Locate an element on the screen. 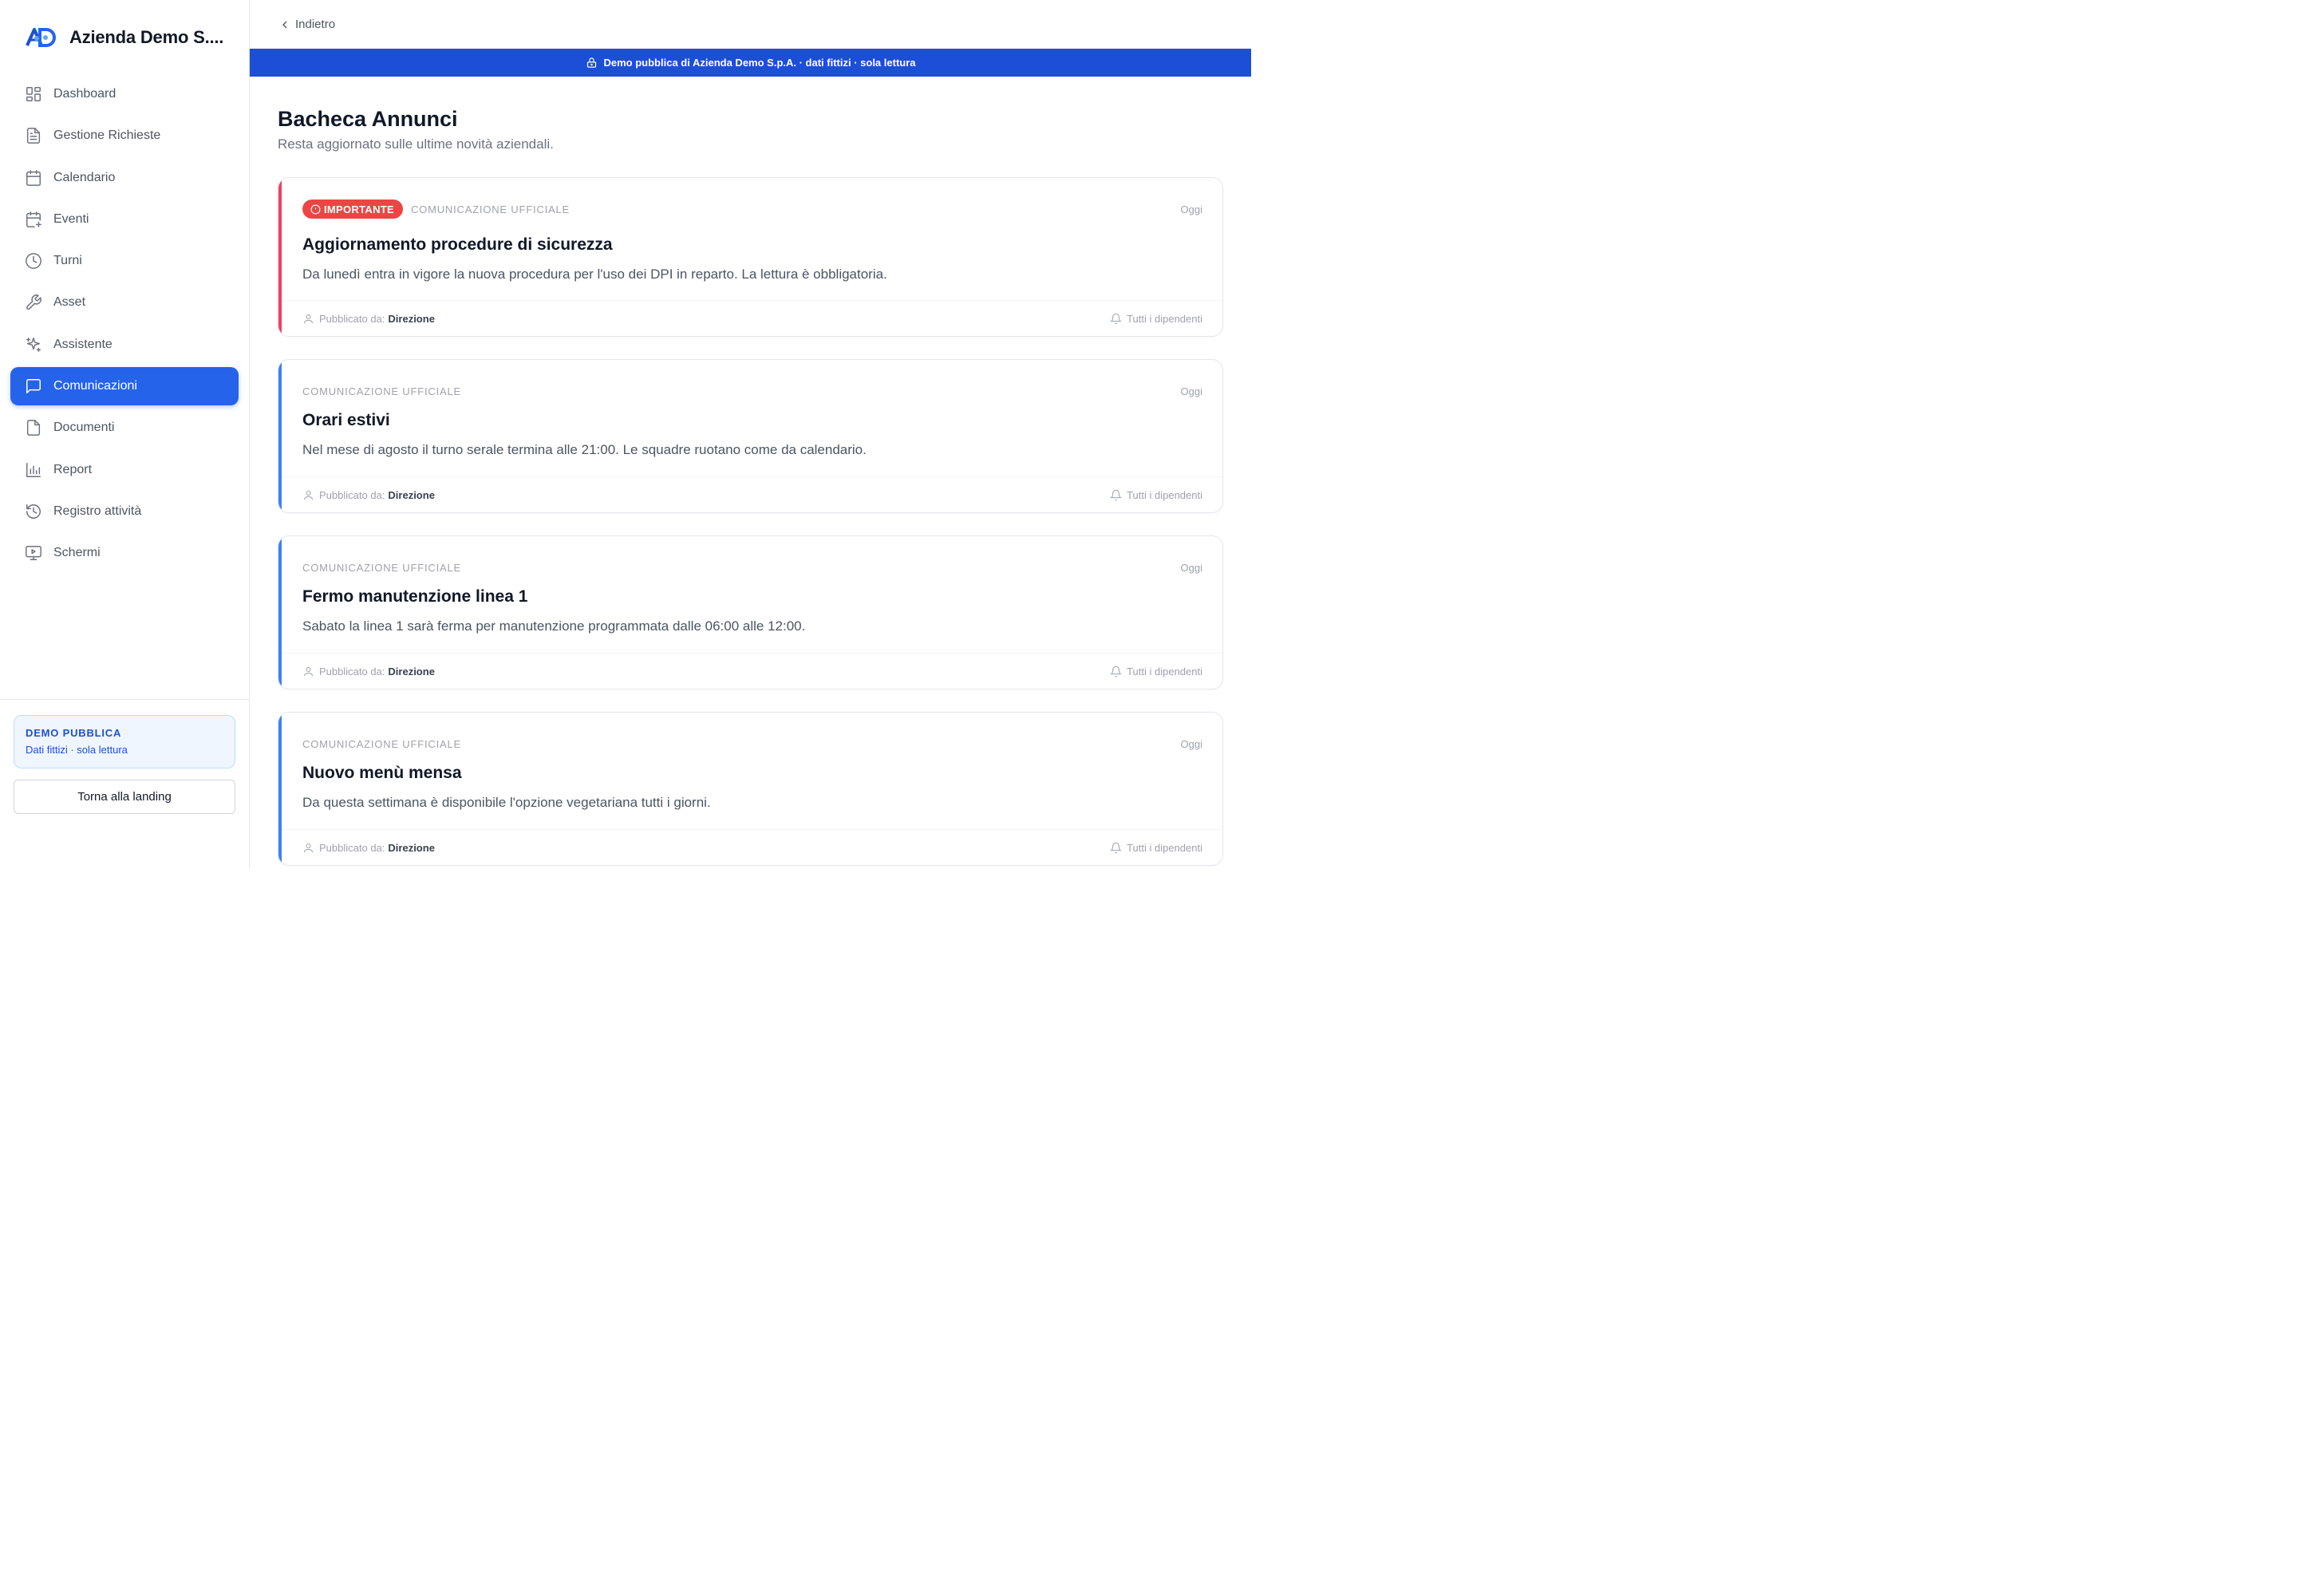 The width and height of the screenshot is (2298, 1596). sidebar-item-label: Documenti is located at coordinates (84, 428).